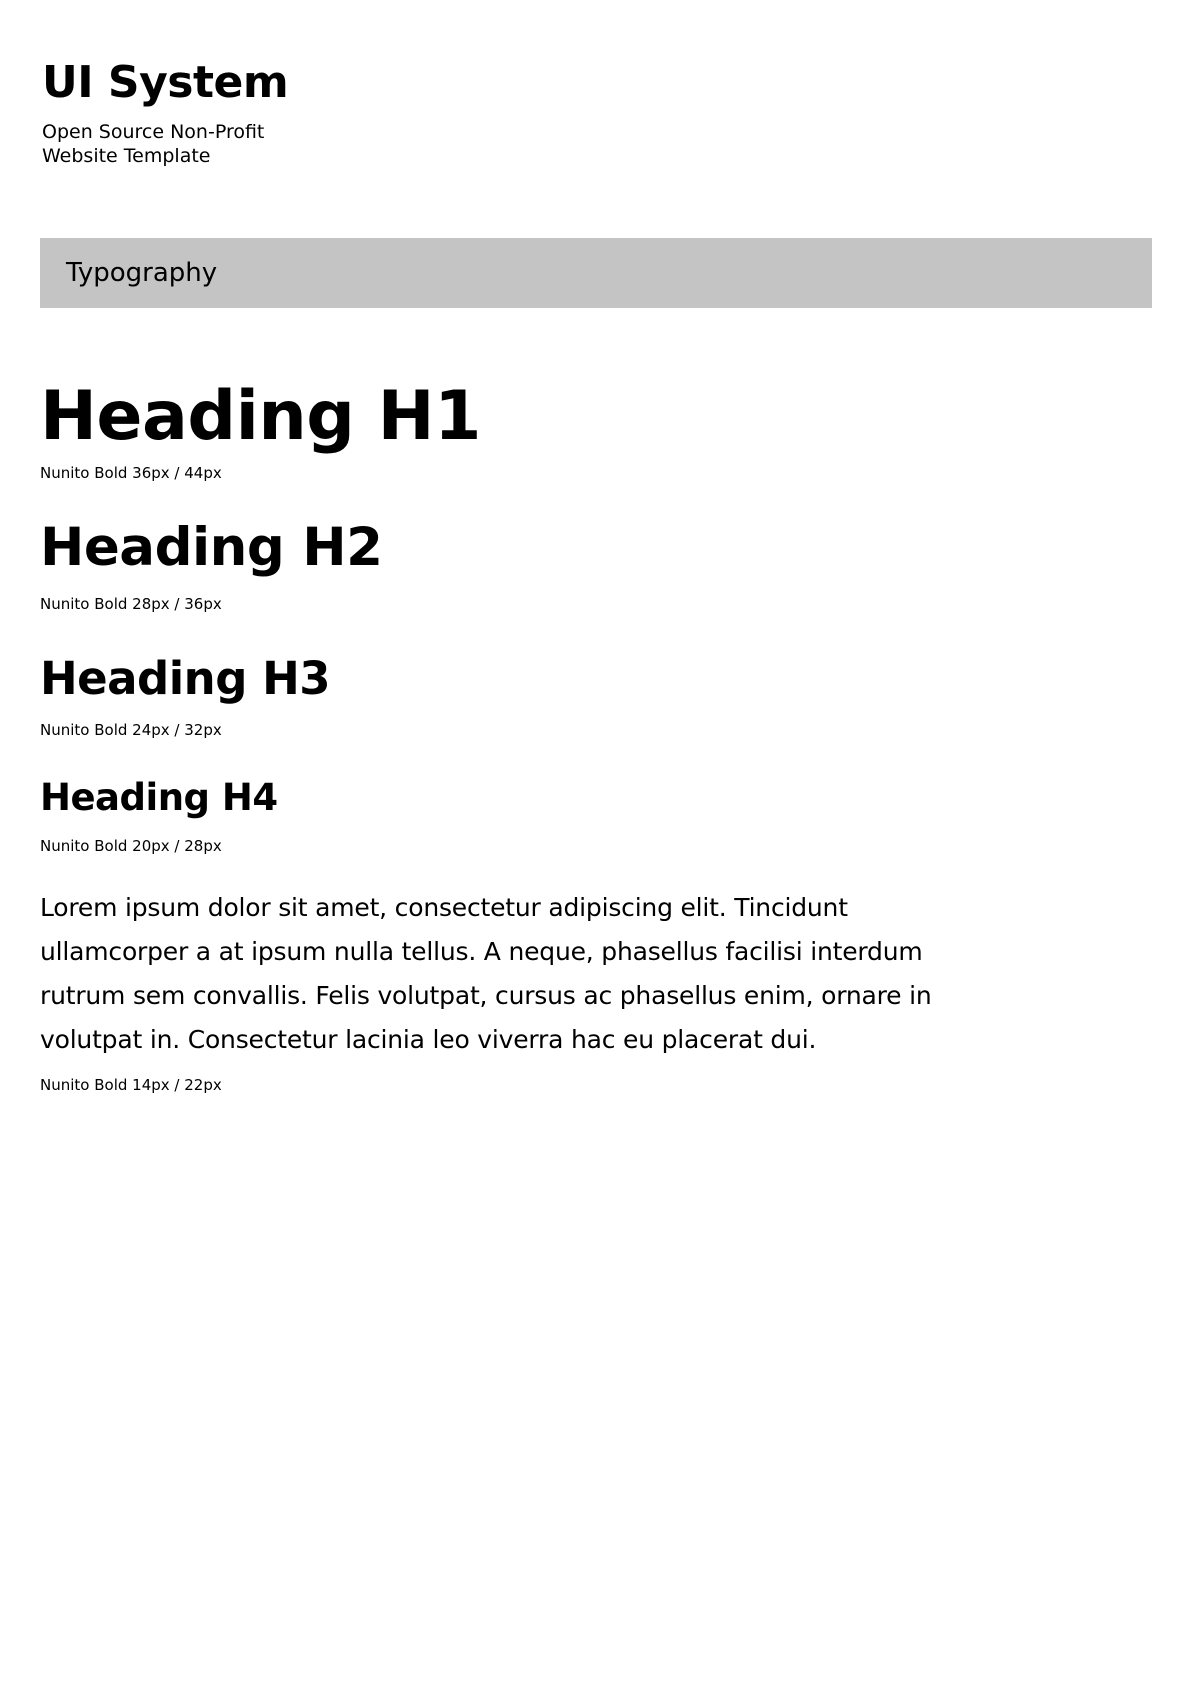  I want to click on section-header-bar: Typography, so click(596, 273).